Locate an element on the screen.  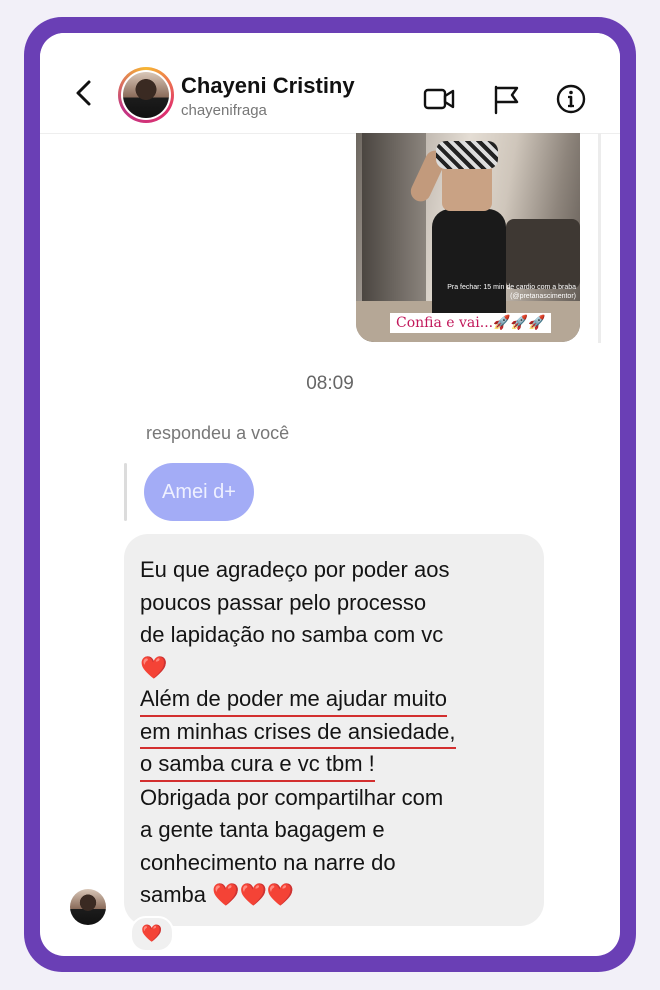
message-line: poucos passar pelo processo is located at coordinates (283, 602).